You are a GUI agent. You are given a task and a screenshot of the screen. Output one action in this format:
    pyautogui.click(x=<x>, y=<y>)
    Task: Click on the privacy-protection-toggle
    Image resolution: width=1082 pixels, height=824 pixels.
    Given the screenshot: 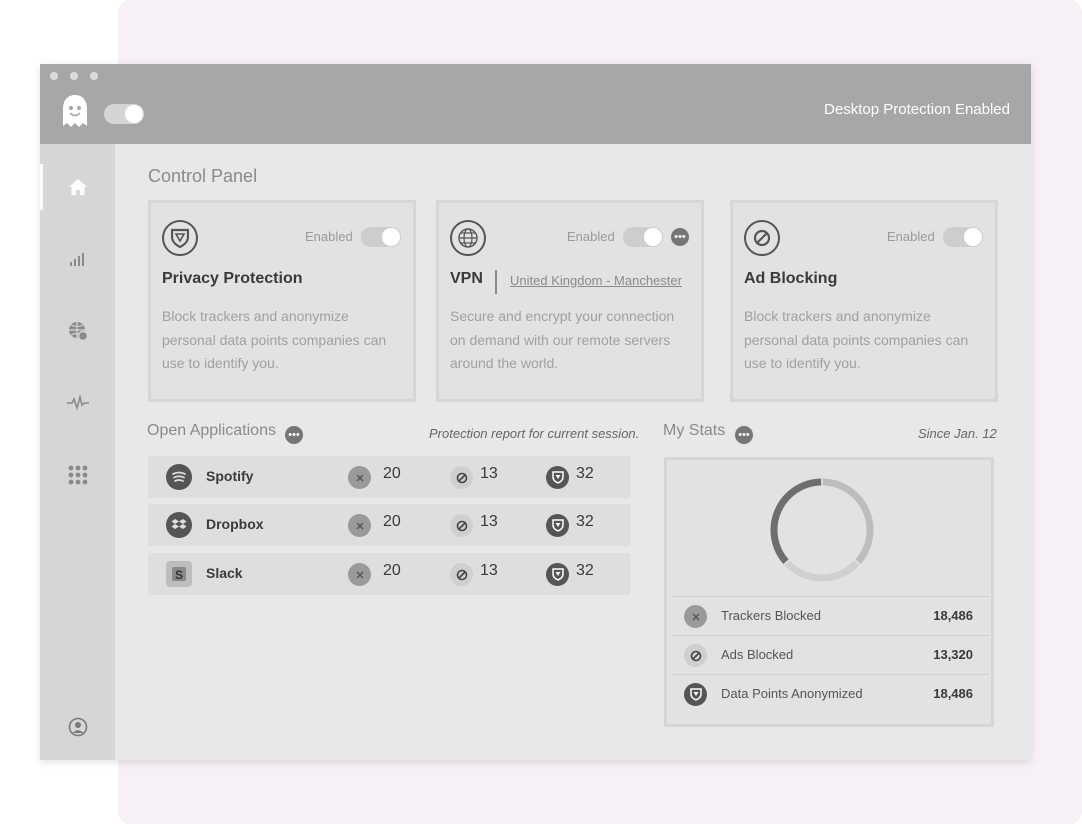 What is the action you would take?
    pyautogui.click(x=381, y=237)
    